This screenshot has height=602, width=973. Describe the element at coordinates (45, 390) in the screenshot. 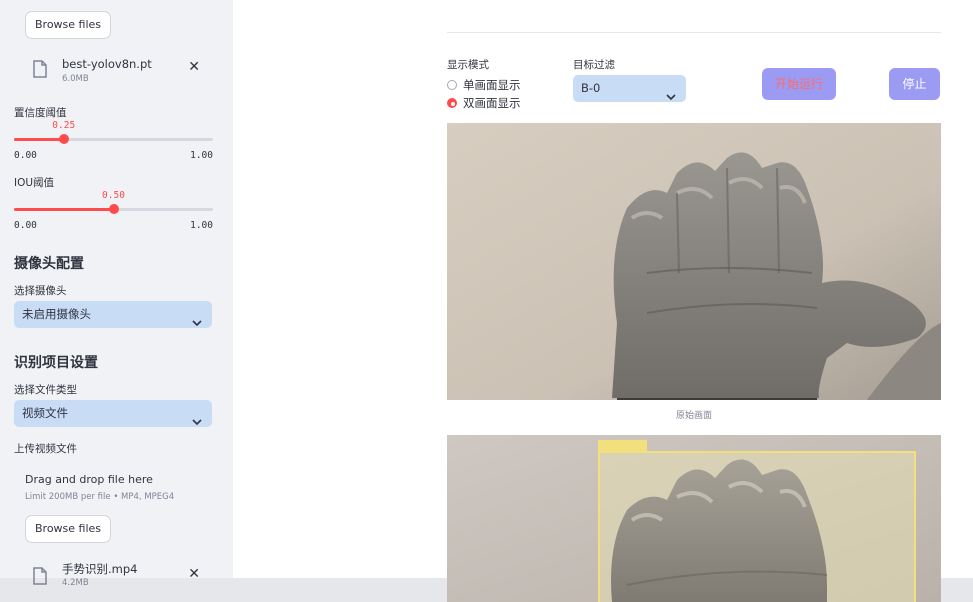

I see `file-type-select-label: 选择文件类型` at that location.